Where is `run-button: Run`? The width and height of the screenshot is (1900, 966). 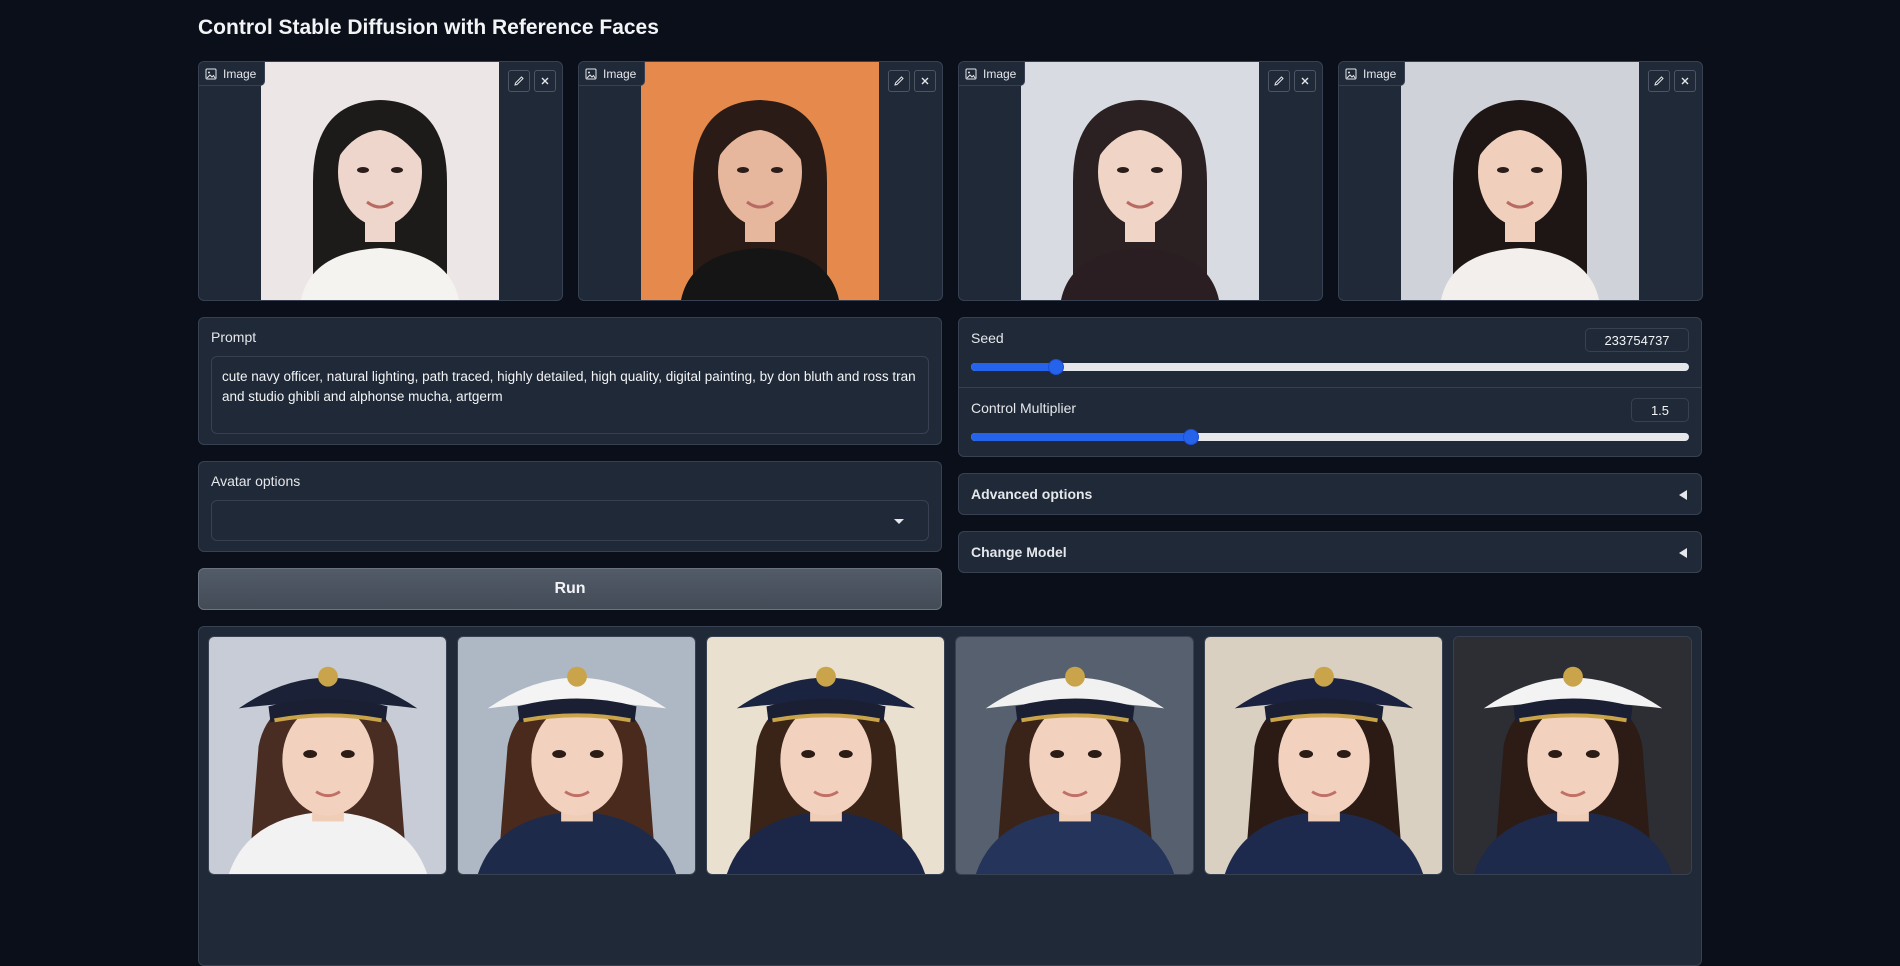 run-button: Run is located at coordinates (570, 589).